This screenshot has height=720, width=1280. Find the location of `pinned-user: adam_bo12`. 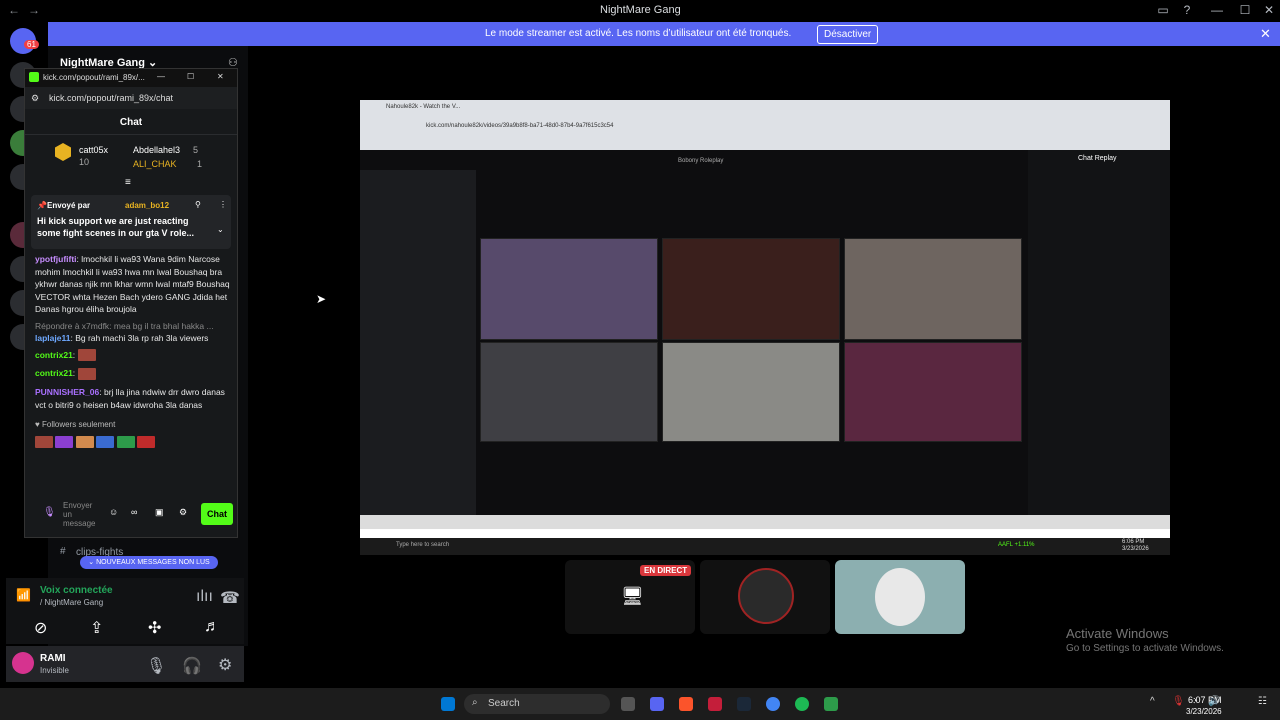

pinned-user: adam_bo12 is located at coordinates (147, 205).